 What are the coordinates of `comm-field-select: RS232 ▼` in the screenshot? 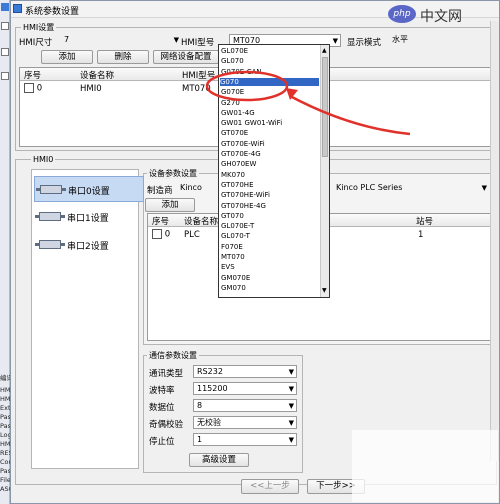 It's located at (245, 371).